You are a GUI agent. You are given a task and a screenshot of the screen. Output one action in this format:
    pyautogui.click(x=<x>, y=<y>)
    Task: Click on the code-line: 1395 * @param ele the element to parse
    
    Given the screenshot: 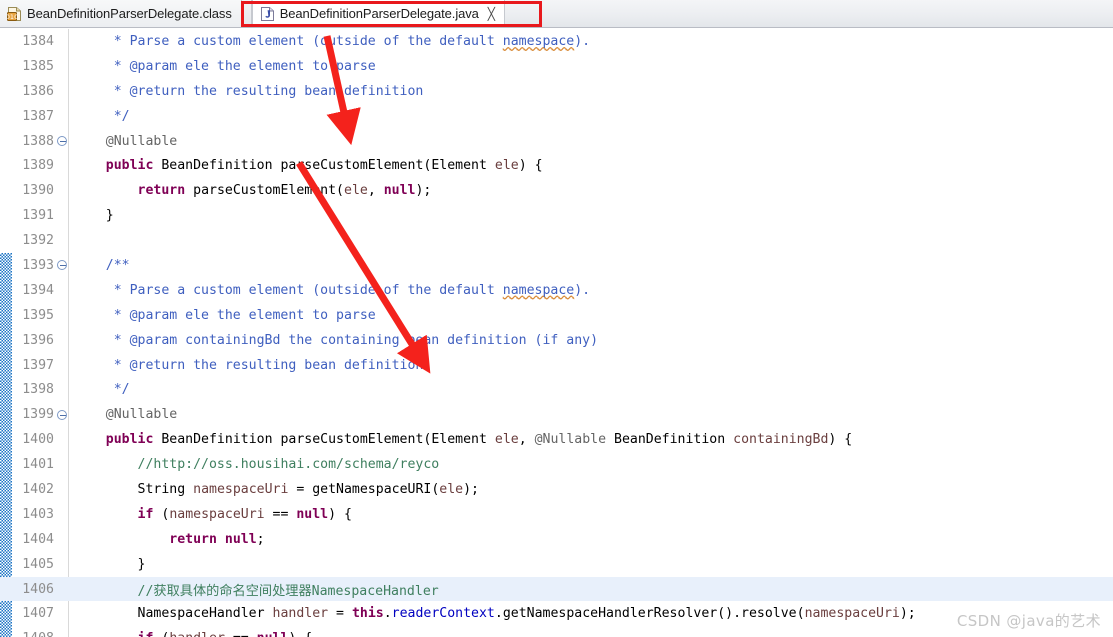 What is the action you would take?
    pyautogui.click(x=556, y=315)
    